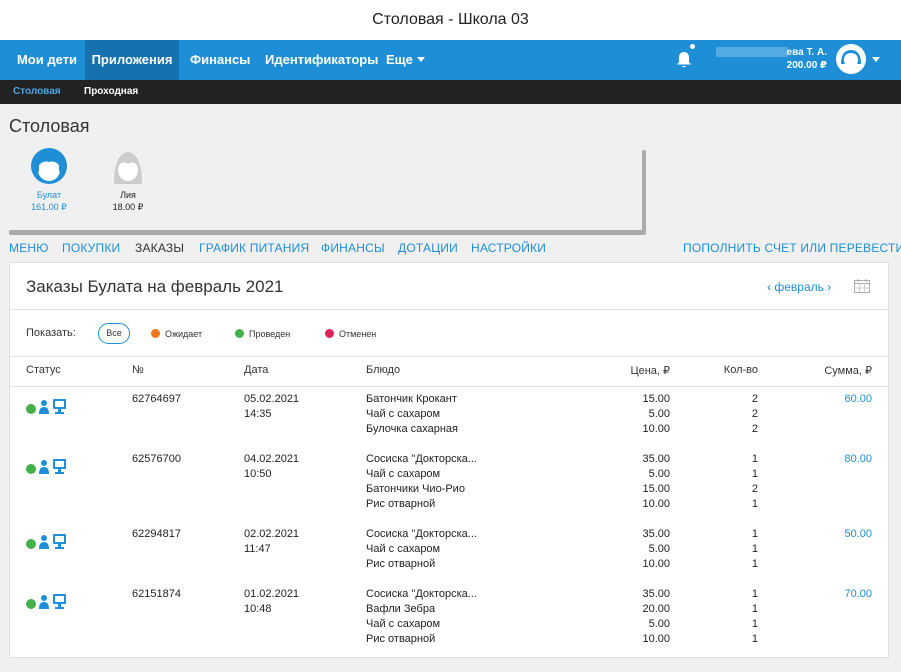 The image size is (901, 672). I want to click on order-qty: 111, so click(754, 549).